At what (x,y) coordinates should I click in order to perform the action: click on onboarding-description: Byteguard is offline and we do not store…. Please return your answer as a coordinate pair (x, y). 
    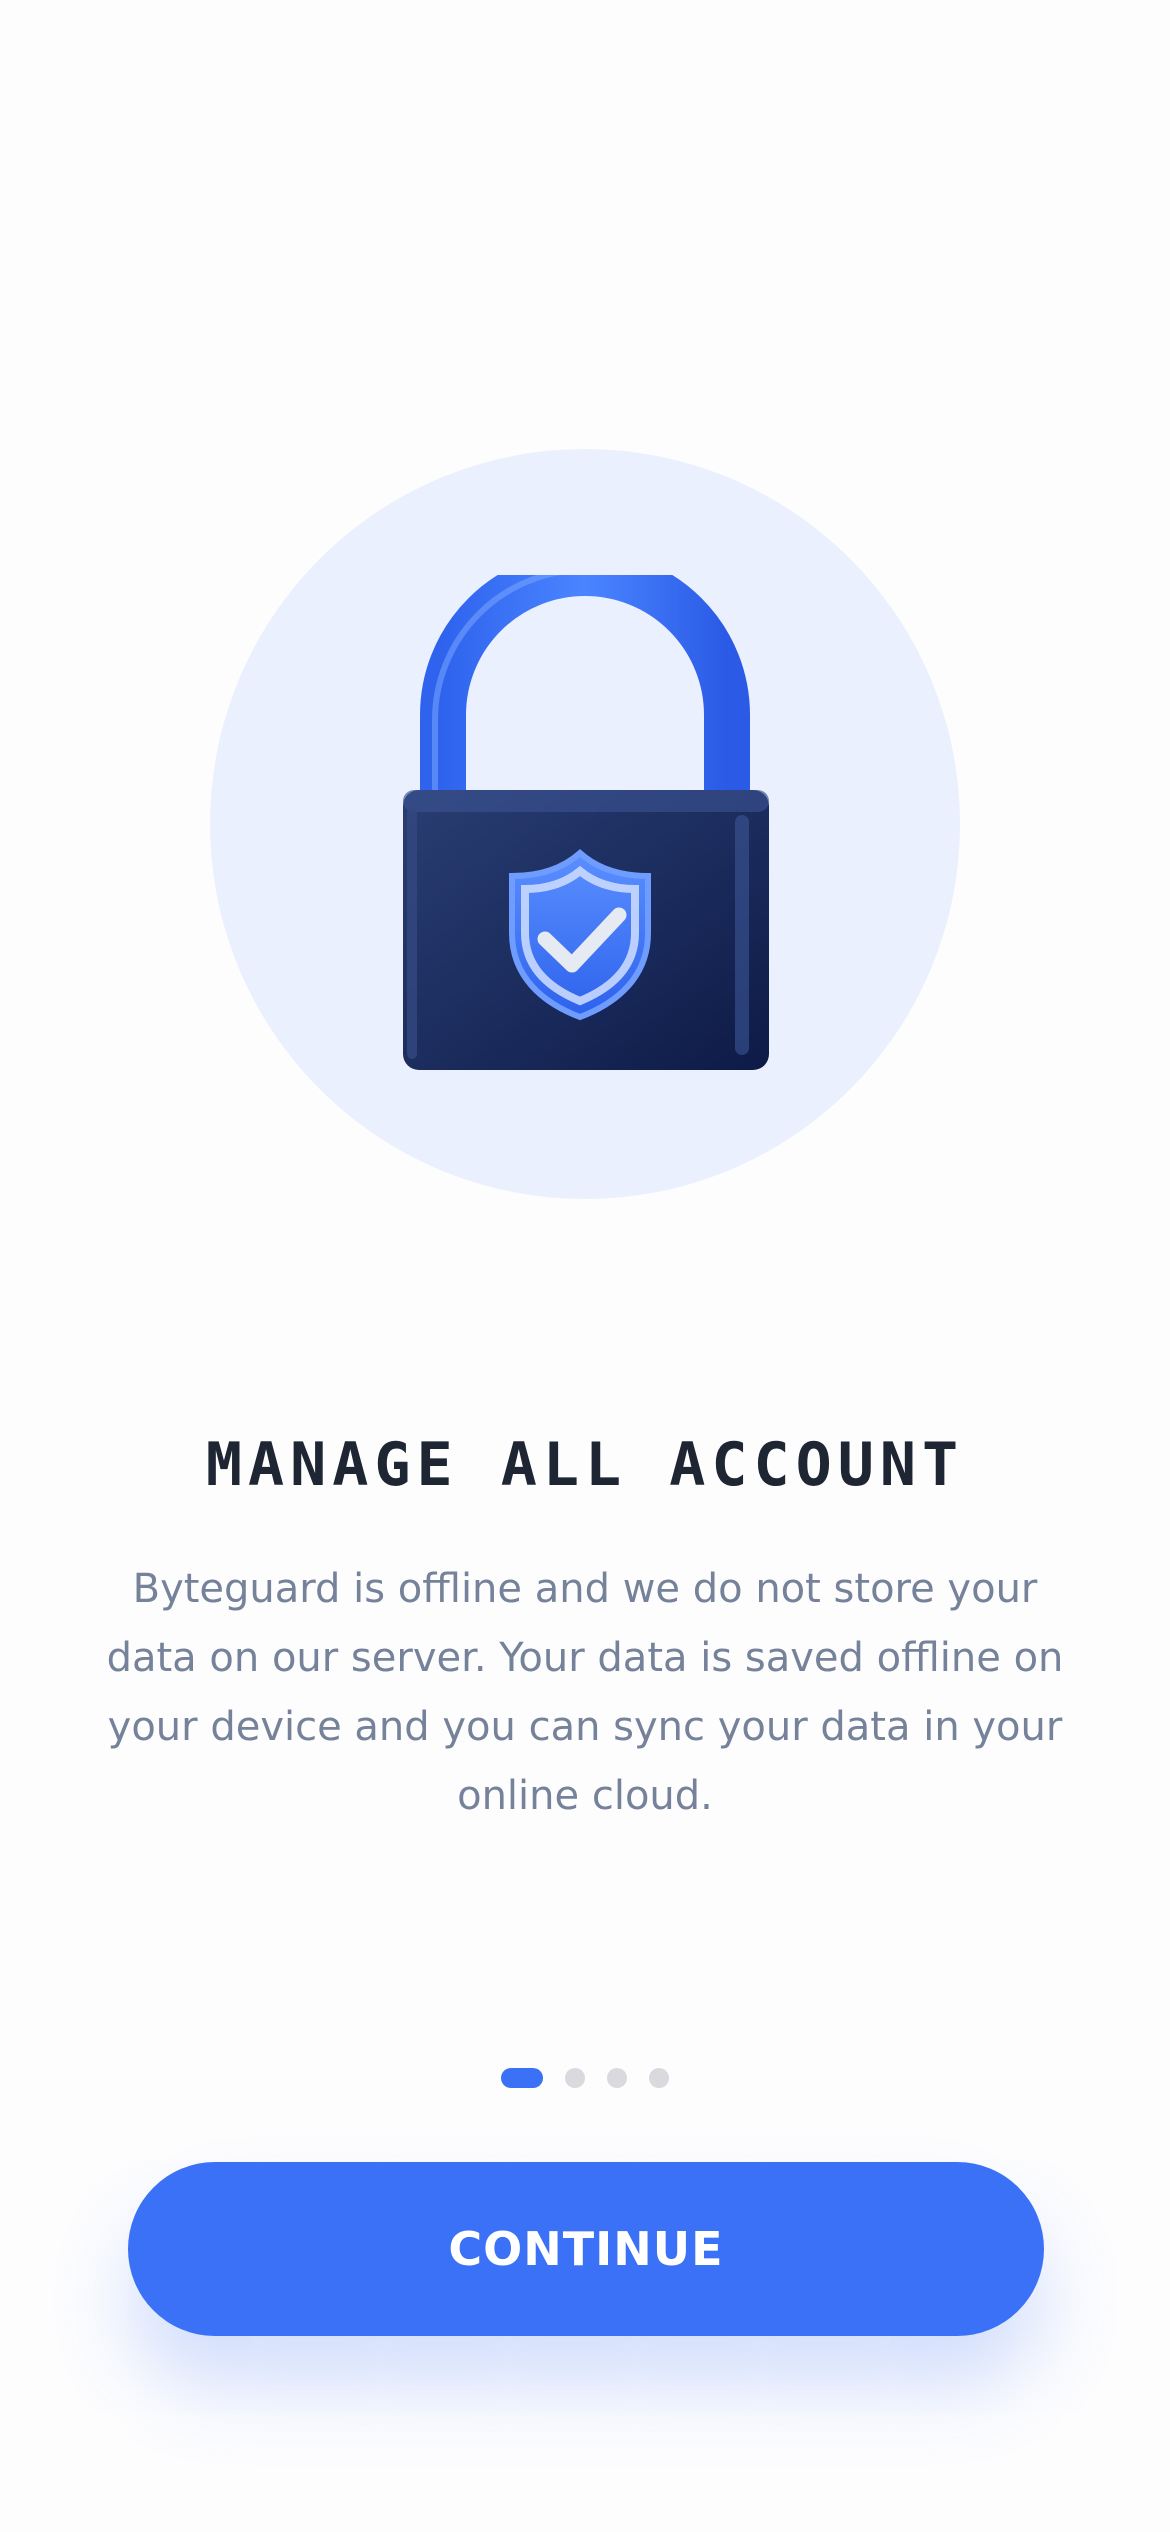
    Looking at the image, I should click on (585, 1692).